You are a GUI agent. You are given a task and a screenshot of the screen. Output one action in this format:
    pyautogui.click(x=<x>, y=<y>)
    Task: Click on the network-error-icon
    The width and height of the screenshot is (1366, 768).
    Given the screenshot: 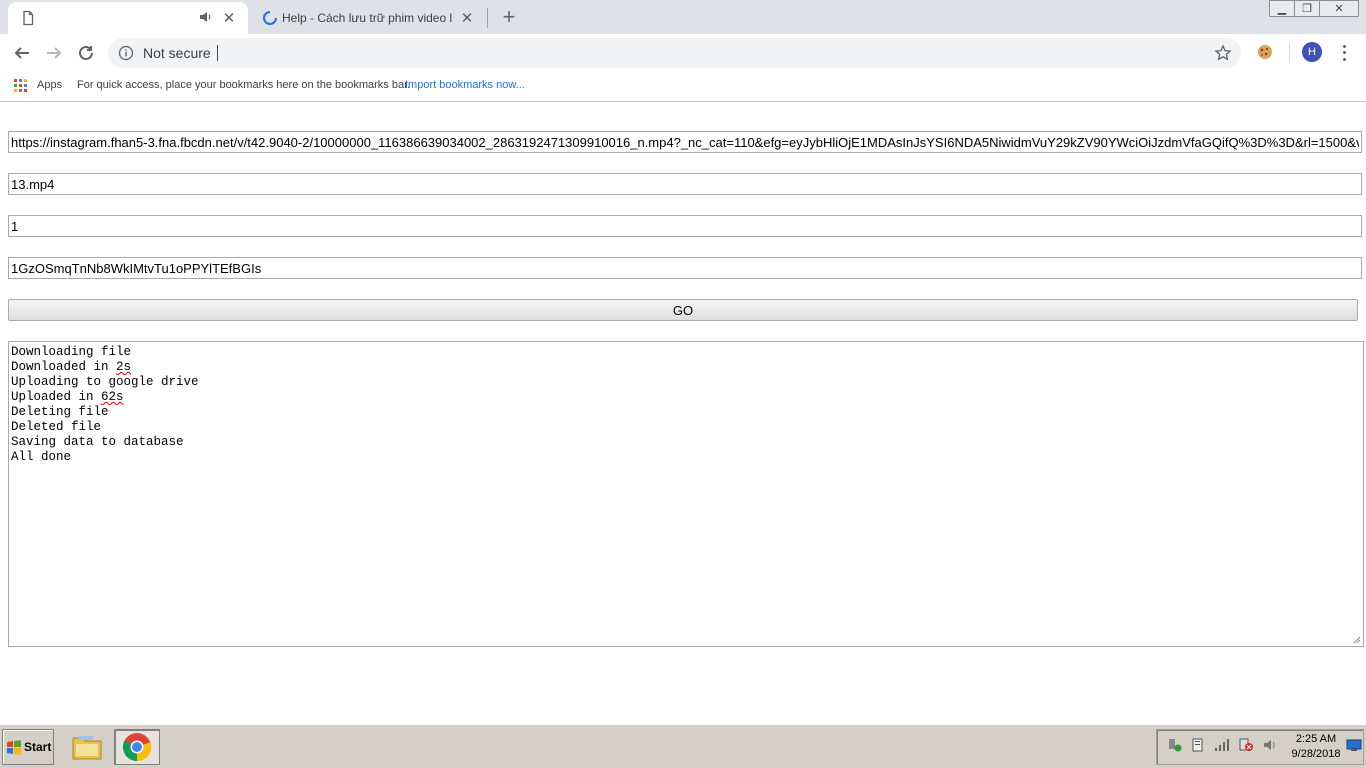 What is the action you would take?
    pyautogui.click(x=1246, y=745)
    